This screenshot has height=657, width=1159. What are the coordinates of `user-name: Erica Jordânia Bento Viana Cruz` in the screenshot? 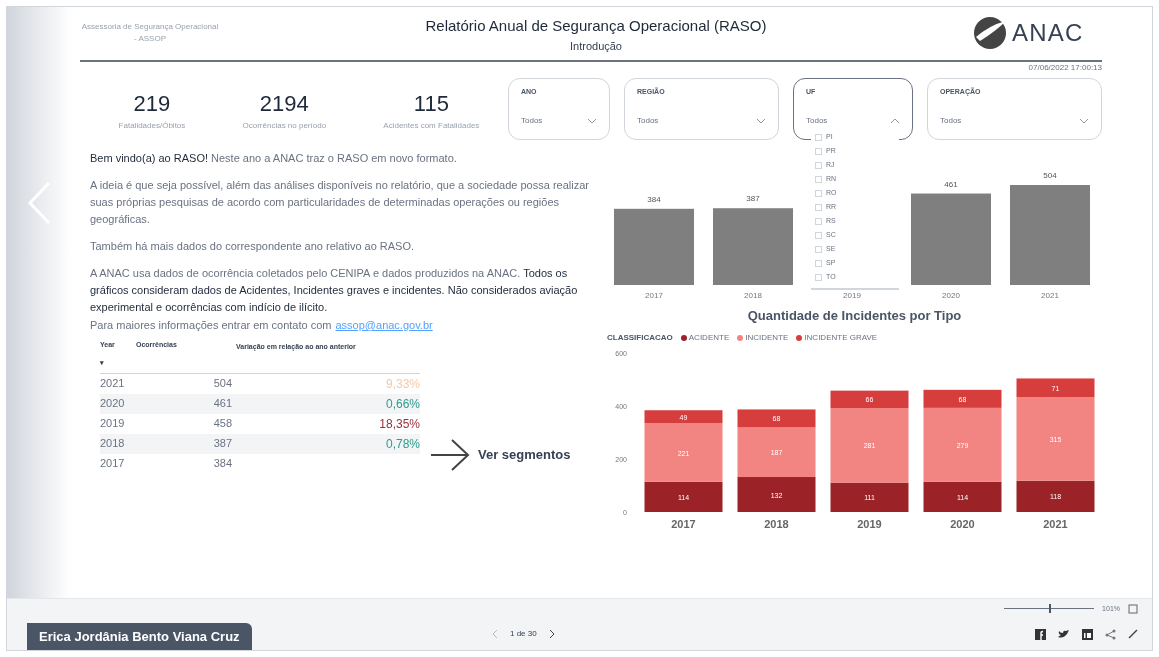 It's located at (139, 636).